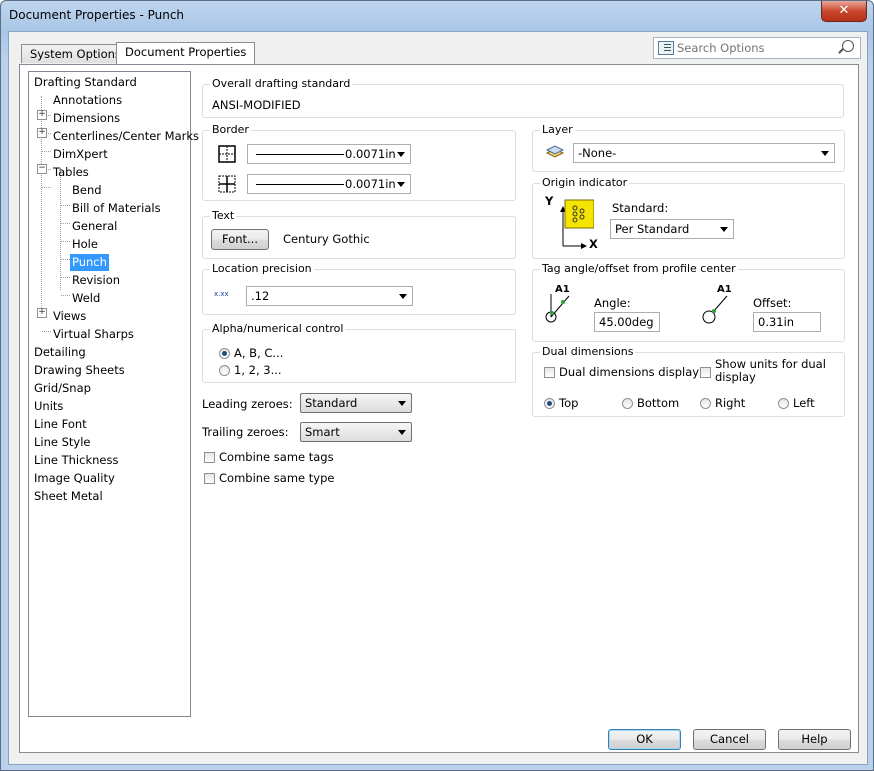 The height and width of the screenshot is (771, 874). Describe the element at coordinates (60, 424) in the screenshot. I see `tree-item-line-font: Line Font` at that location.